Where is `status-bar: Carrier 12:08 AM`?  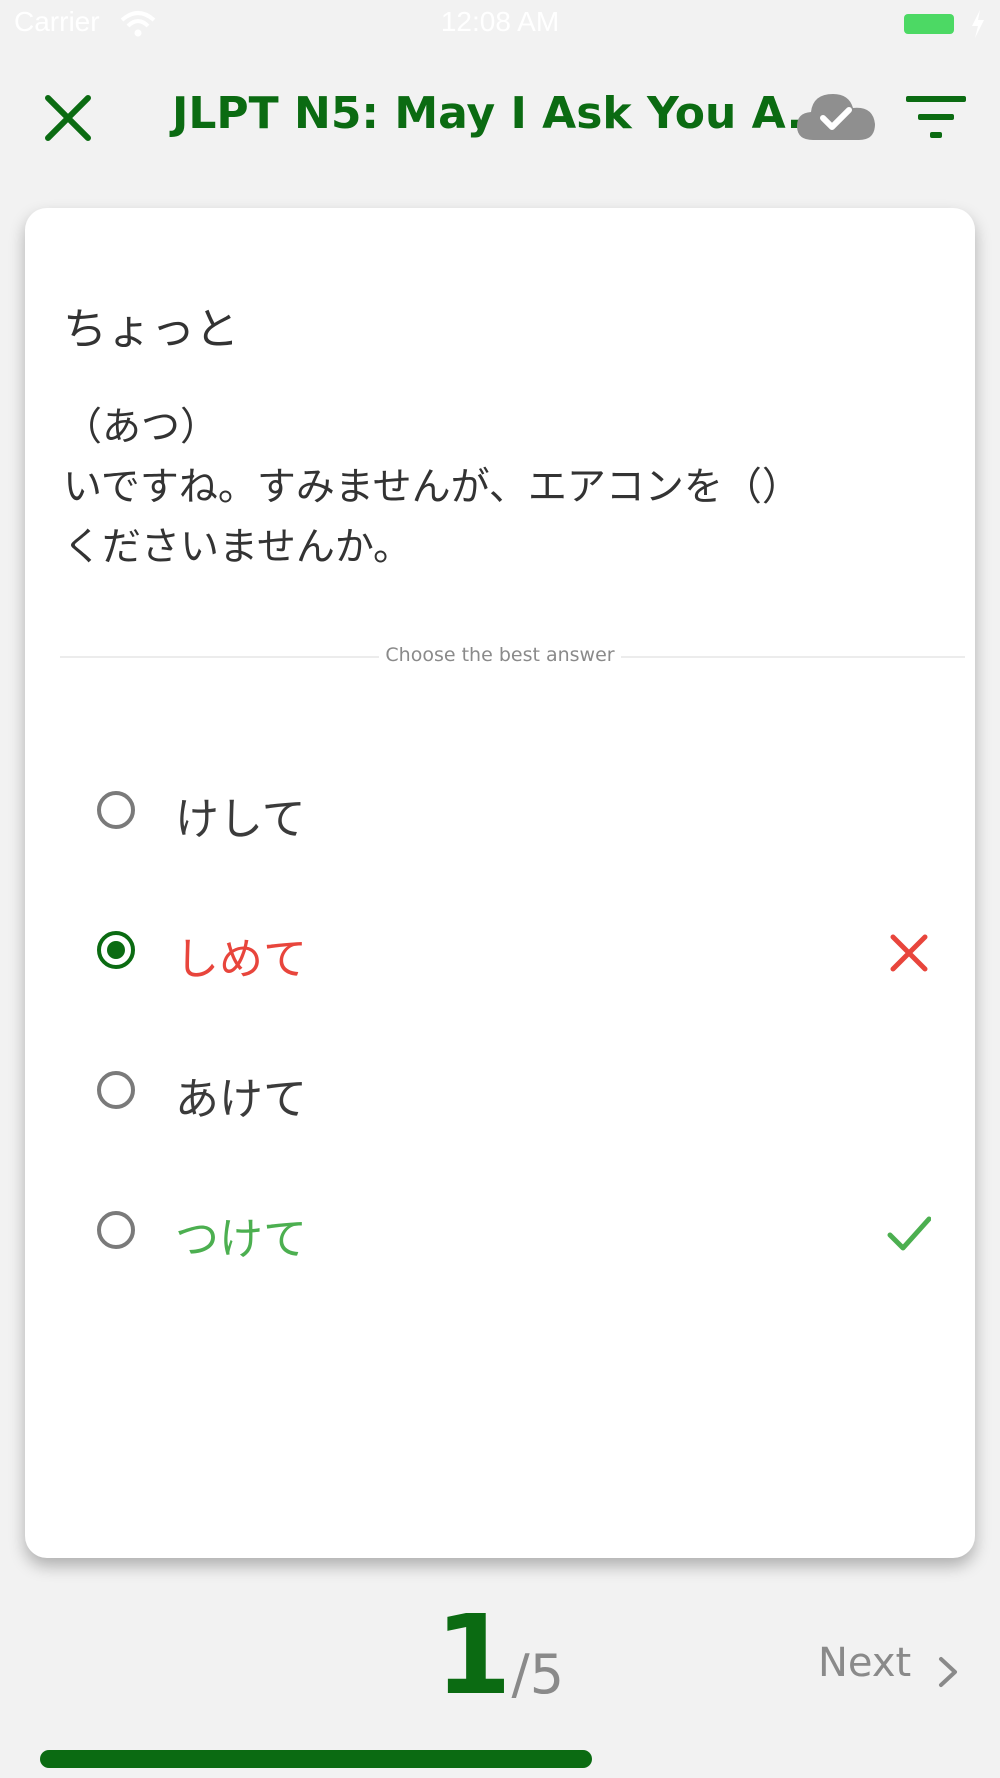 status-bar: Carrier 12:08 AM is located at coordinates (500, 25).